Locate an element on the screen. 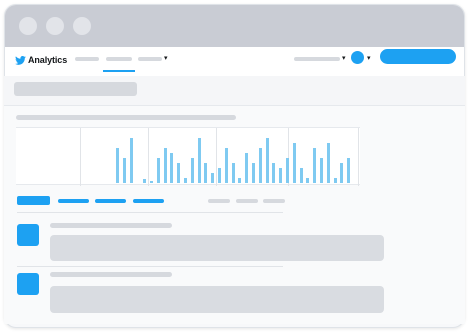 This screenshot has height=333, width=469. brand-logo: Analytics is located at coordinates (41, 60).